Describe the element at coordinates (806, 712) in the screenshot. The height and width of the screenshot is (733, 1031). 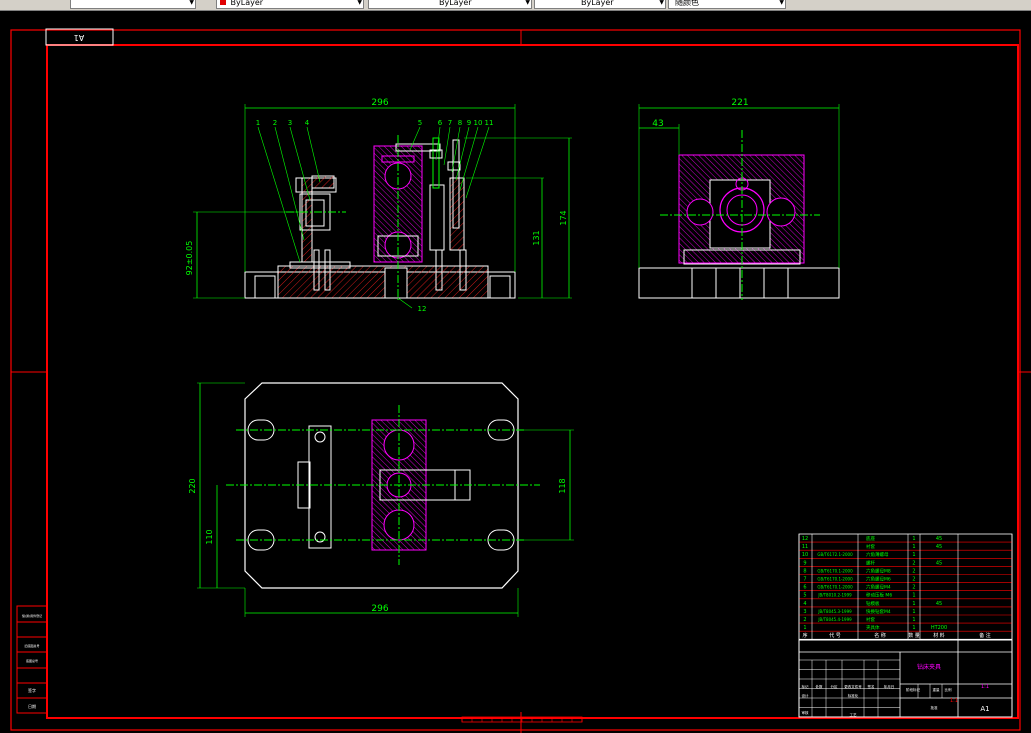
I see `title-block-label: 审核` at that location.